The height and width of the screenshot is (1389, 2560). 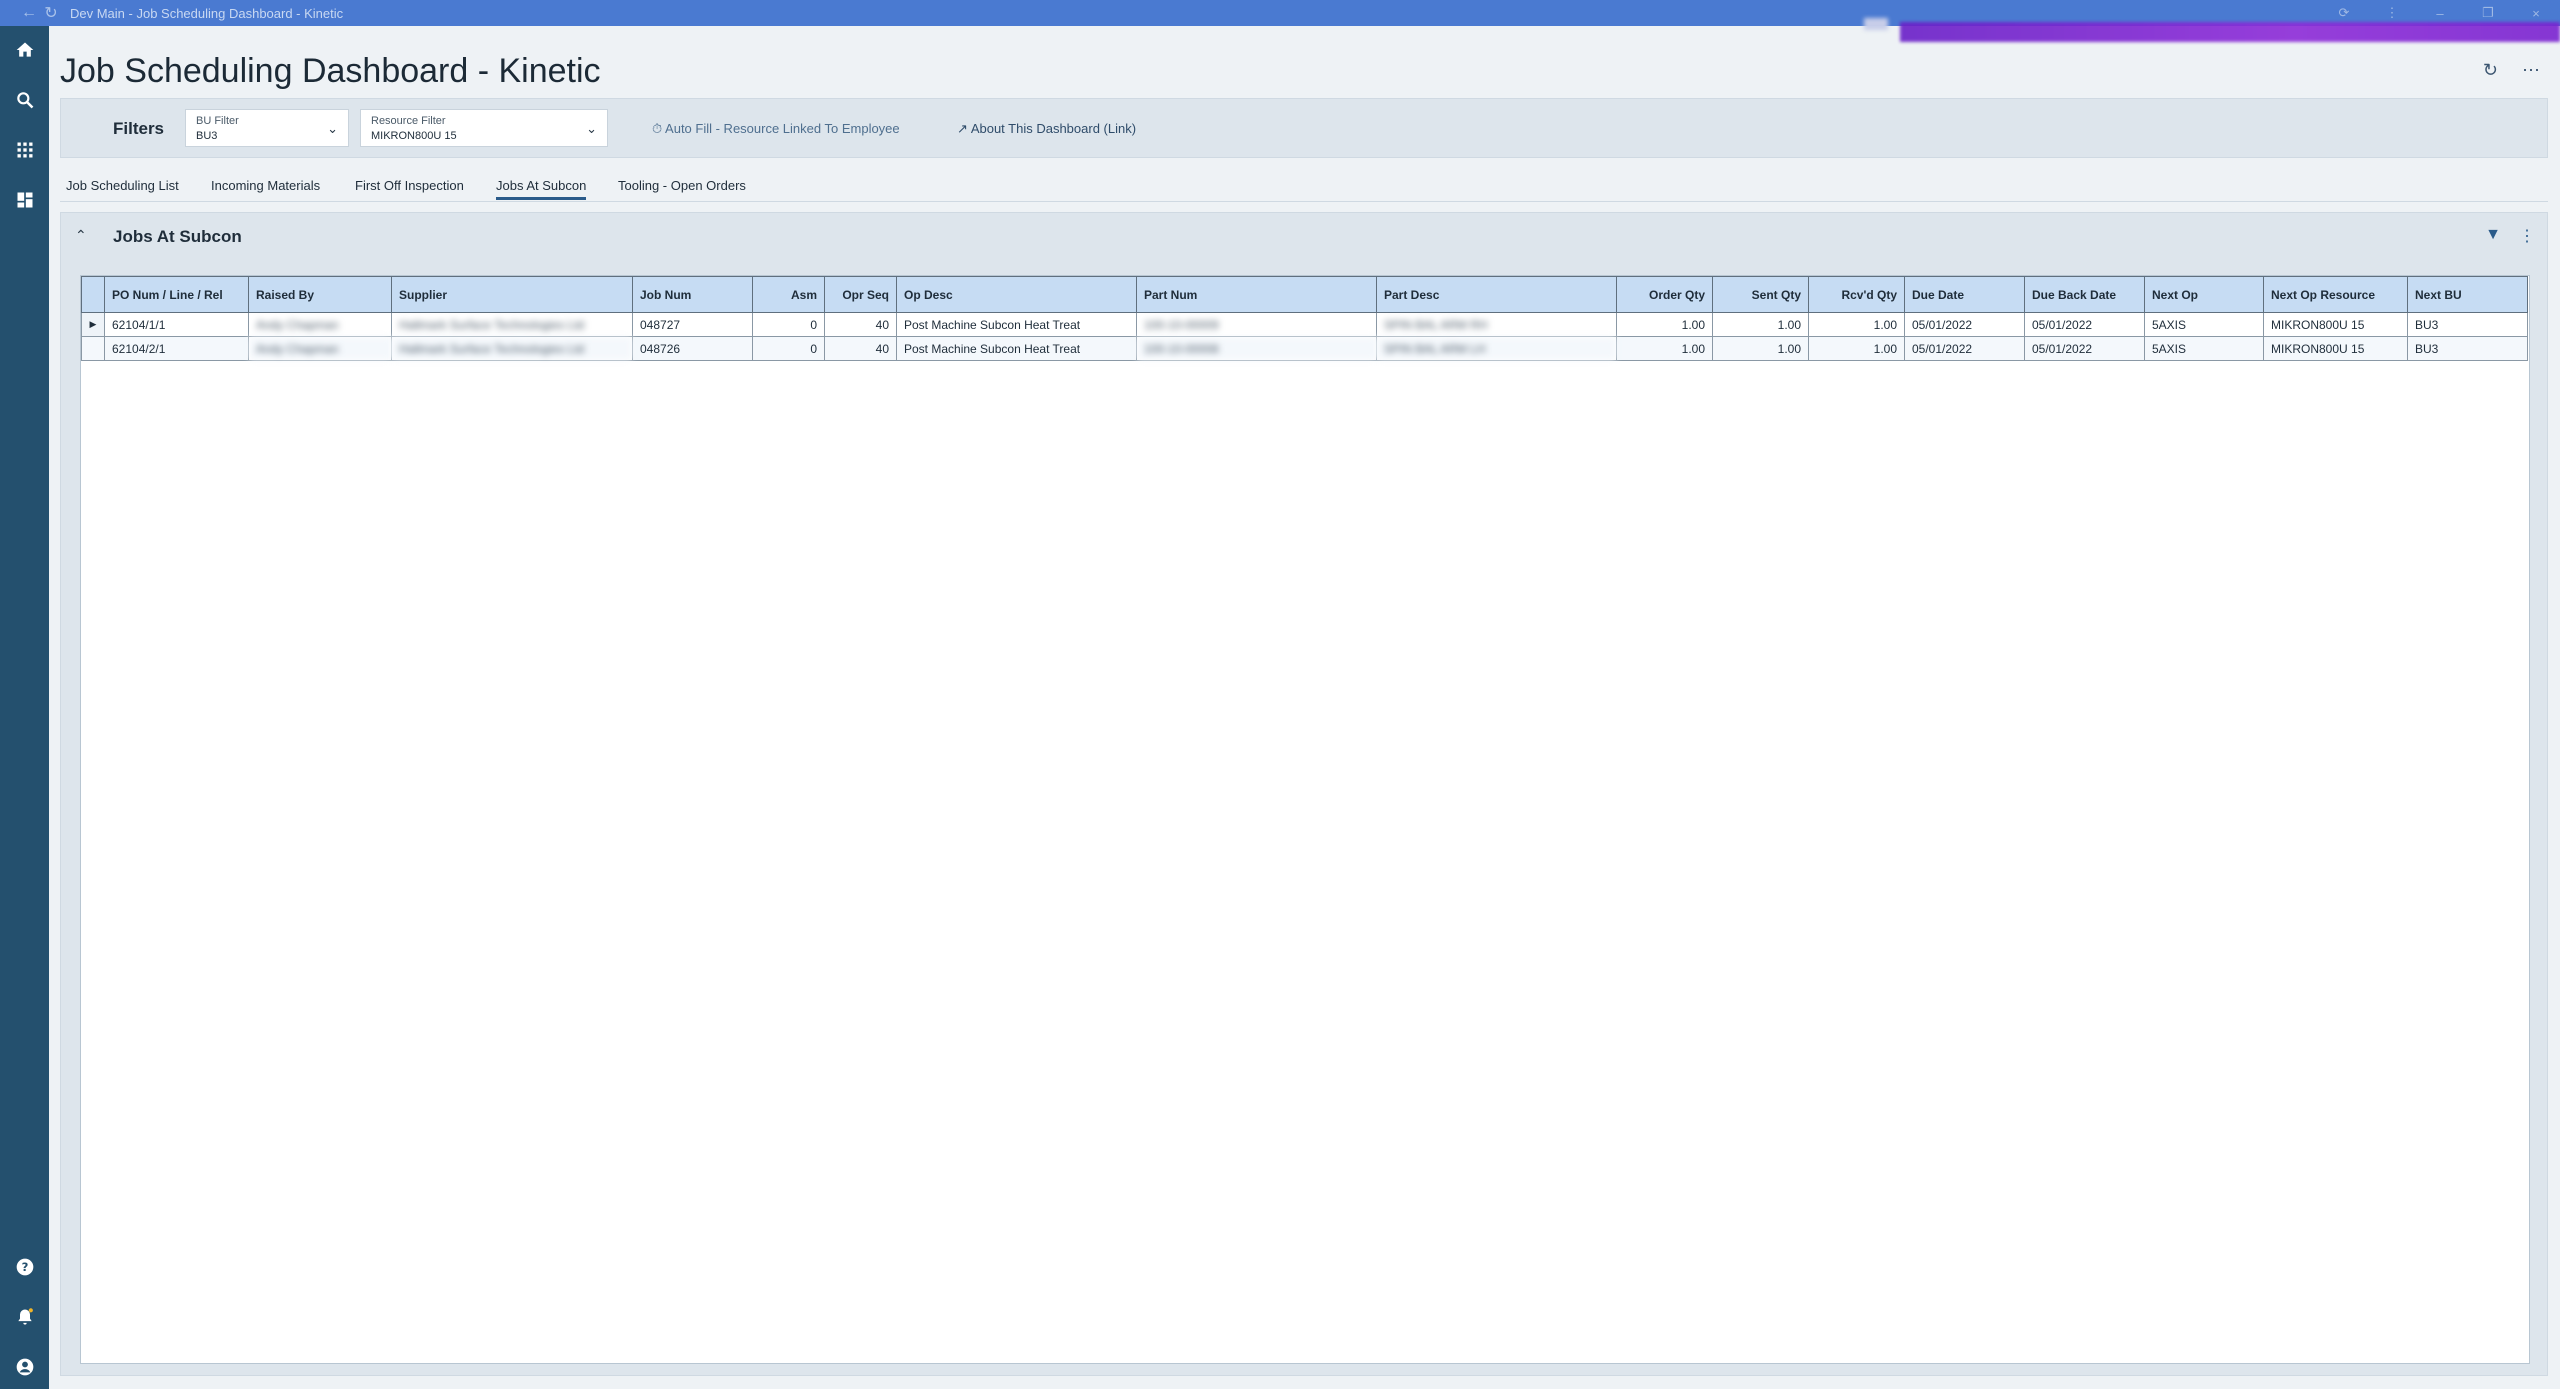 What do you see at coordinates (1856, 294) in the screenshot?
I see `column-header: Rcv'd Qty` at bounding box center [1856, 294].